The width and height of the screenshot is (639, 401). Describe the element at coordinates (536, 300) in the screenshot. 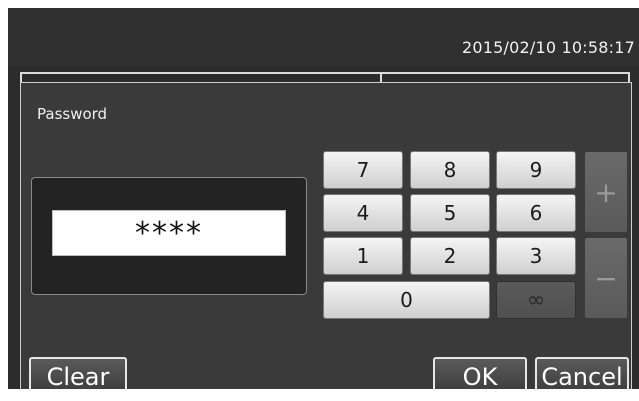

I see `key-infinity: ∞` at that location.